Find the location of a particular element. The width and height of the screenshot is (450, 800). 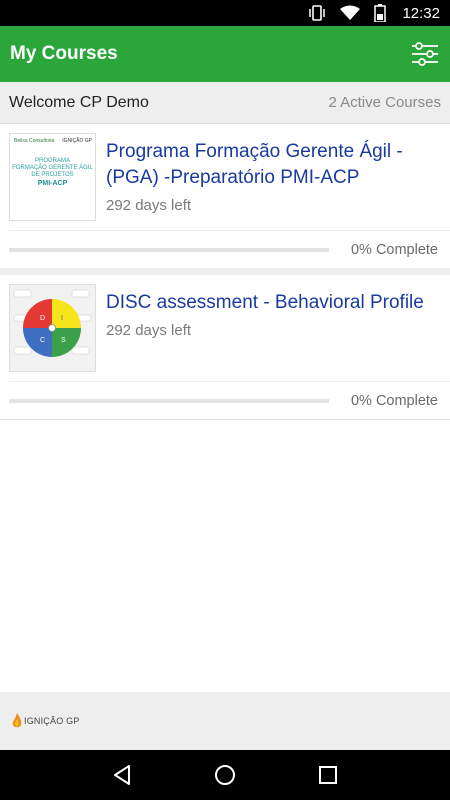

thumb-line: DE PROJETOS is located at coordinates (52, 175).